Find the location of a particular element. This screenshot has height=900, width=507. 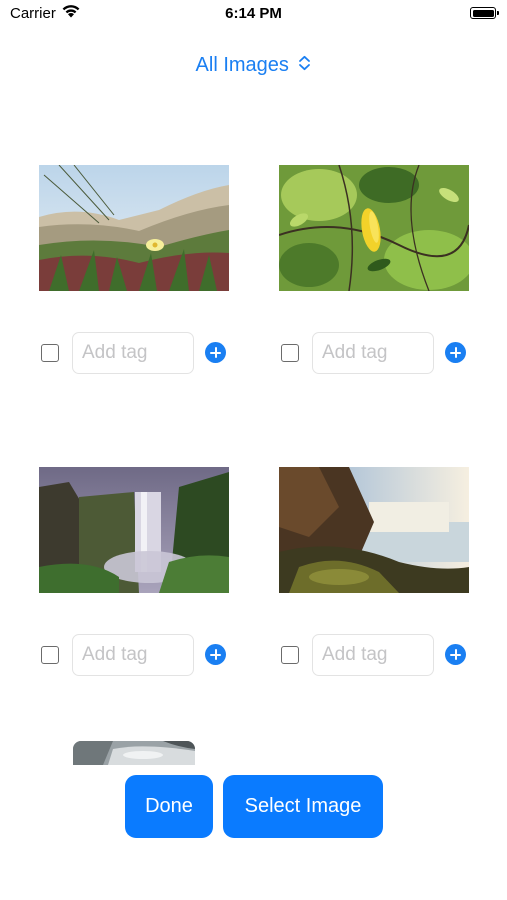

yellow-leaf-branches-photo is located at coordinates (374, 228).